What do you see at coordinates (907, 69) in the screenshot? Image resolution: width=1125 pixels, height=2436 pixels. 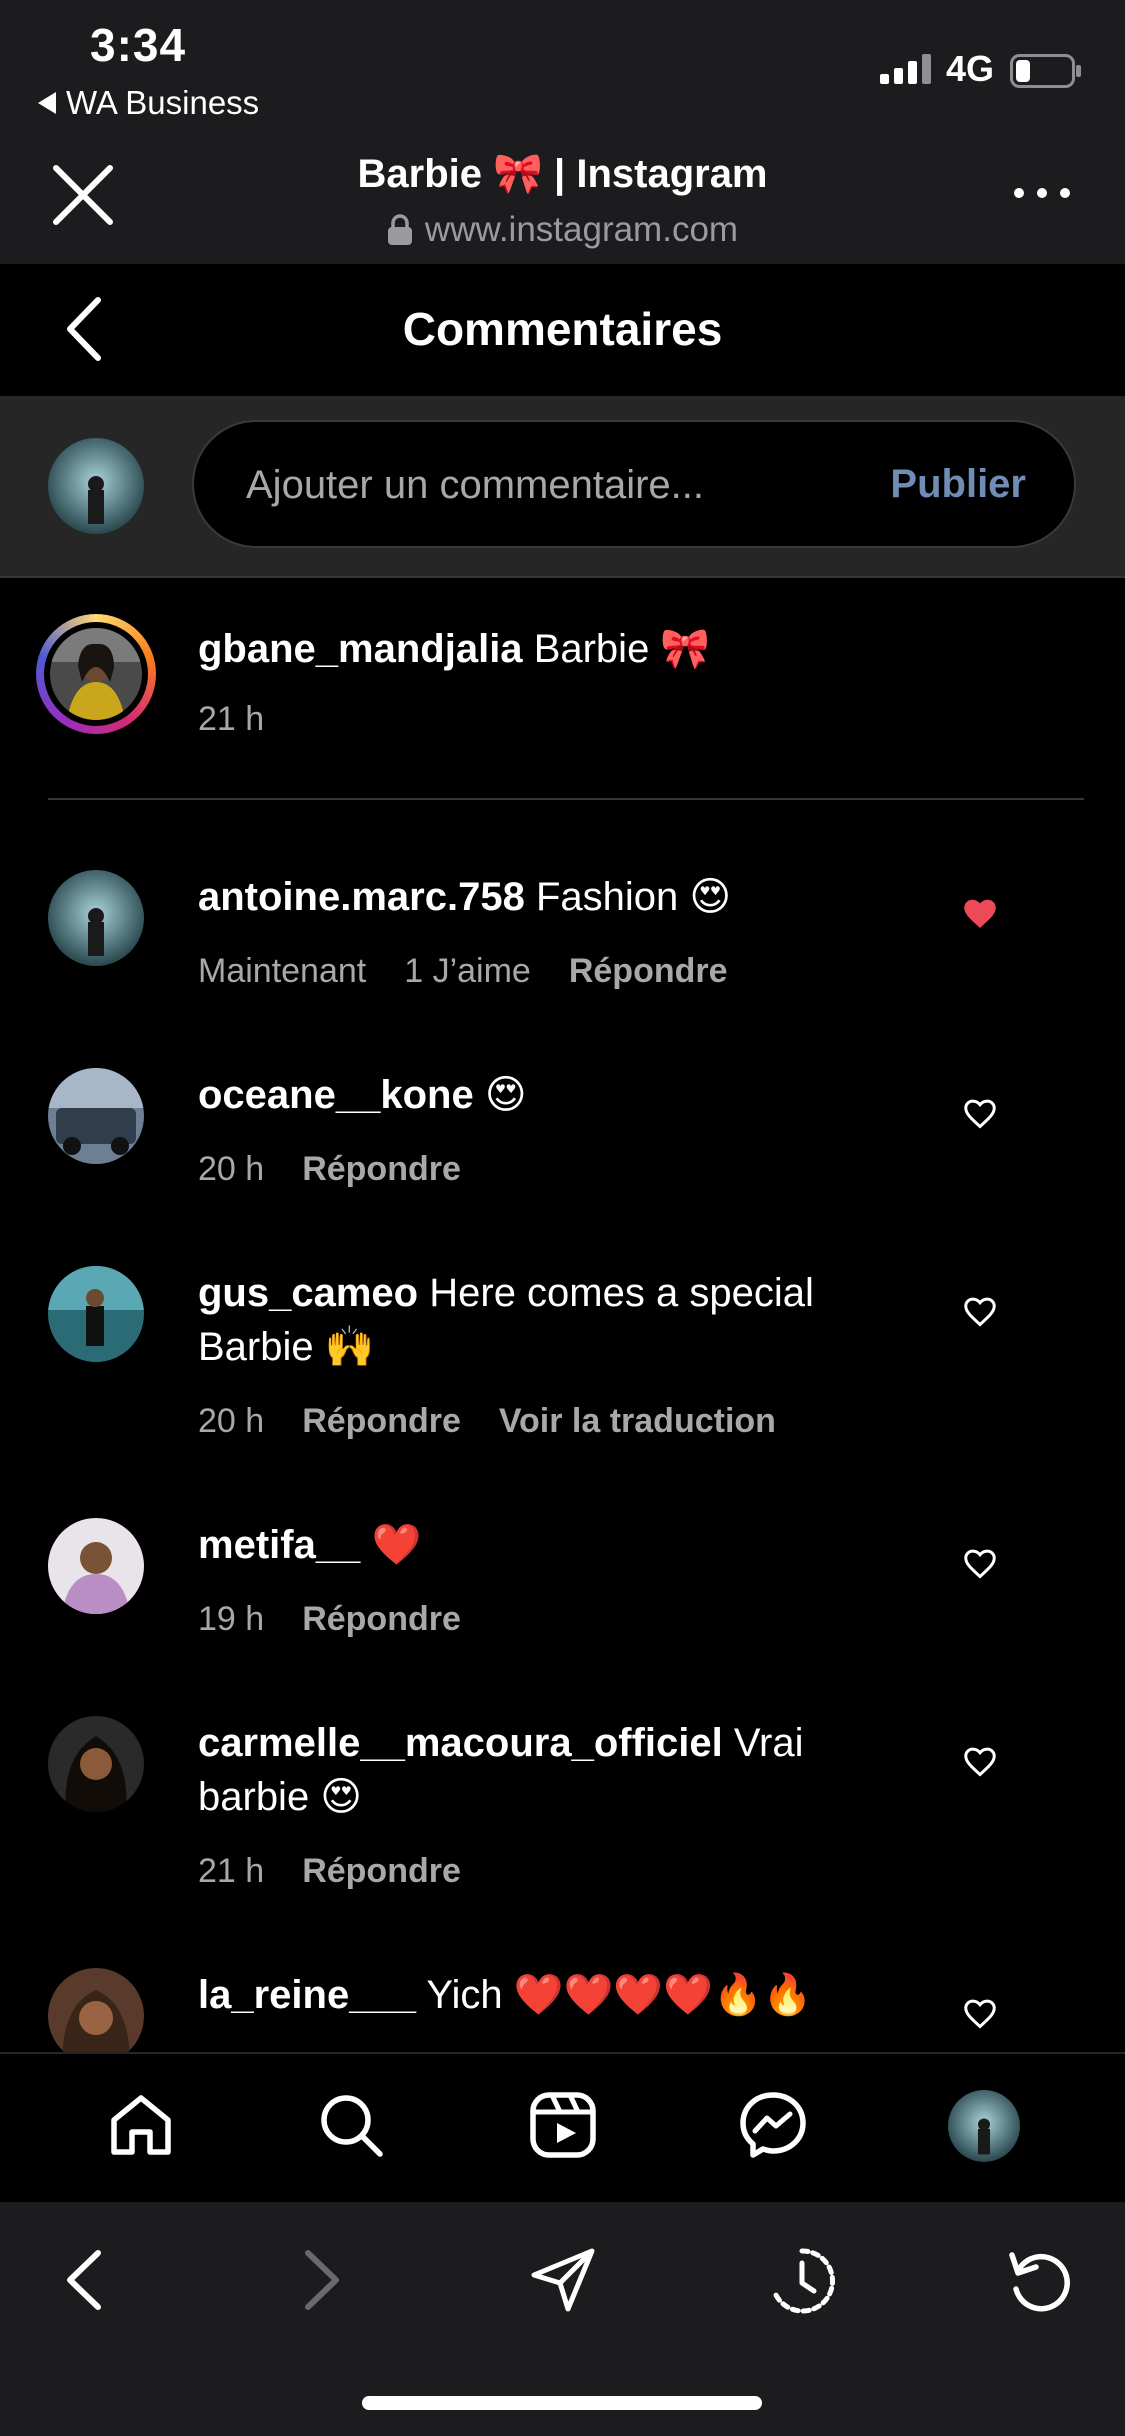 I see `signal-icon` at bounding box center [907, 69].